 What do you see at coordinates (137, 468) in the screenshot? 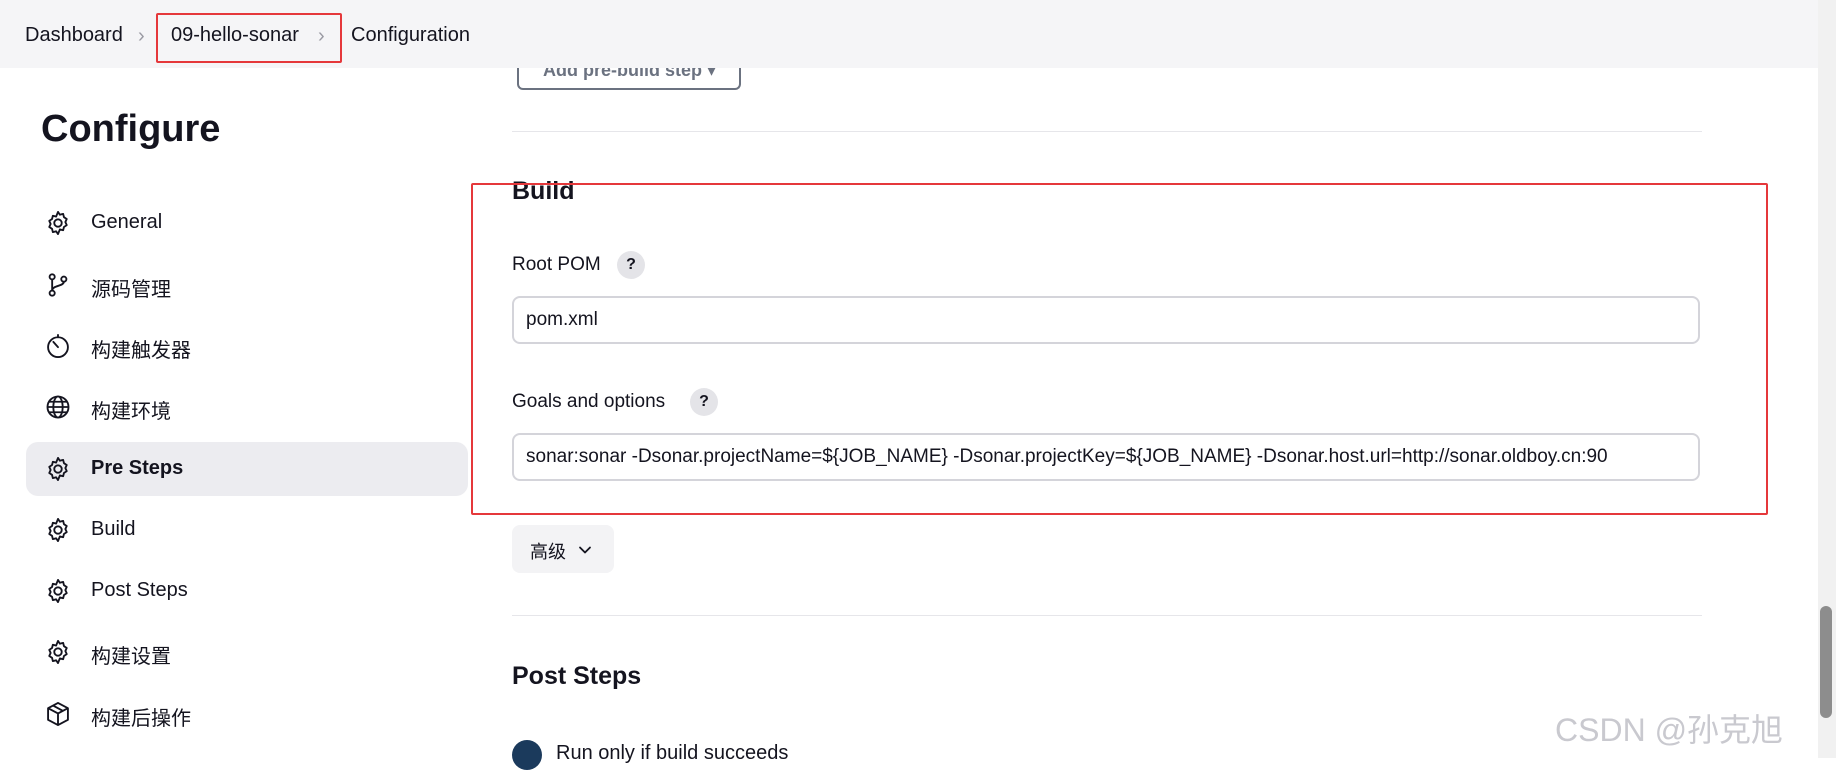
I see `sidebar-item-label: Pre Steps` at bounding box center [137, 468].